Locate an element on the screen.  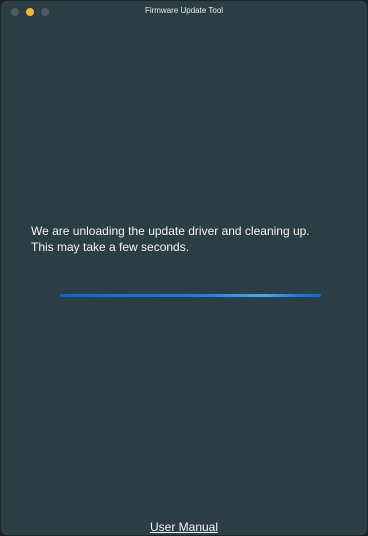
progress-bar-fill is located at coordinates (190, 295).